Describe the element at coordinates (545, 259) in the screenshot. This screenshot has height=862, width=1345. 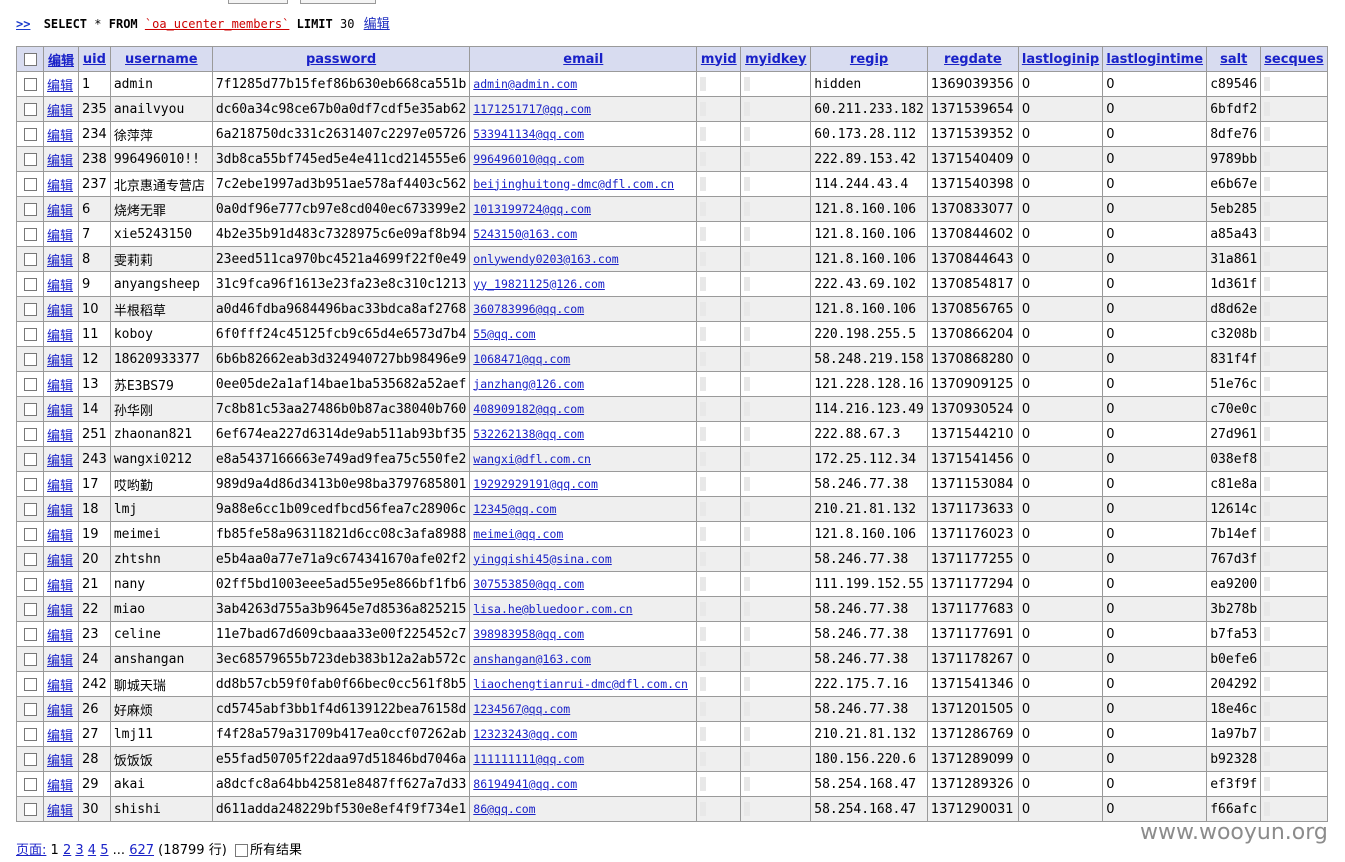
I see `email-link: onlywendy0203@163.com` at that location.